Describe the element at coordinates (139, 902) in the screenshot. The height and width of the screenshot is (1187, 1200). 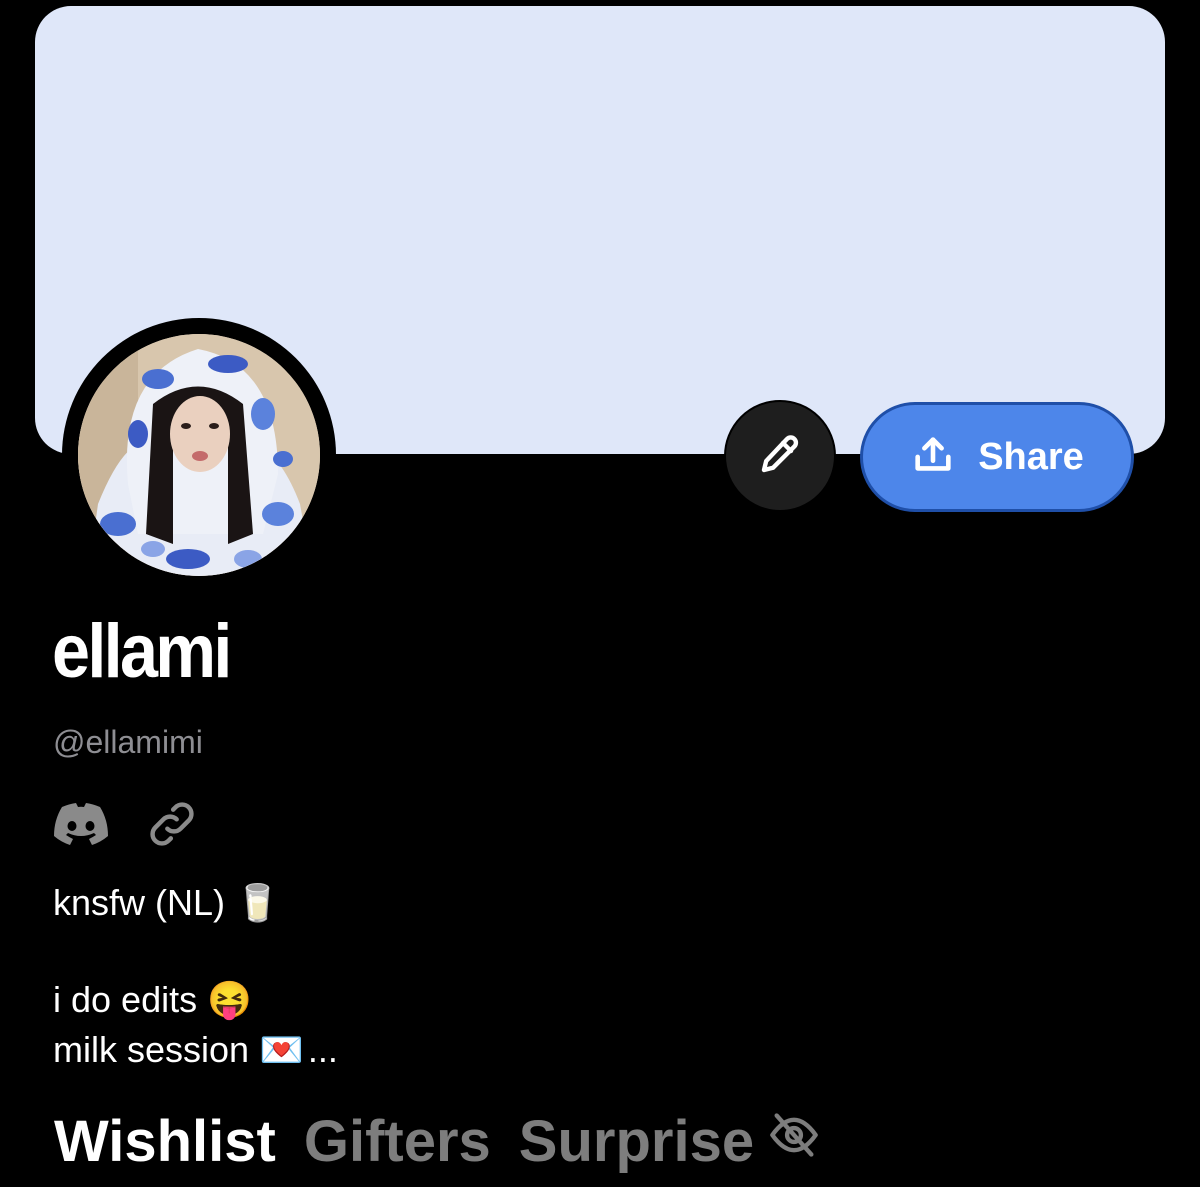
I see `bio-text: knsfw (NL)` at that location.